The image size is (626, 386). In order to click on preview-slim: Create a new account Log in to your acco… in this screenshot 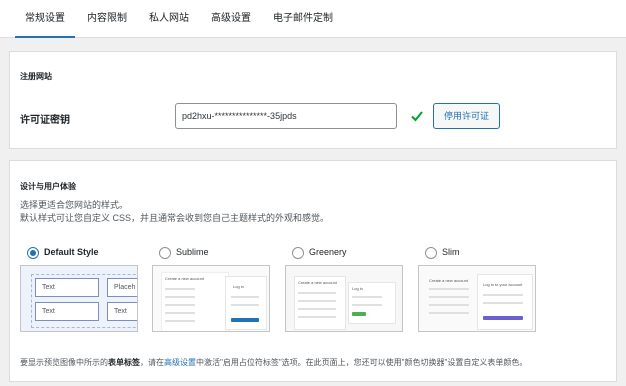, I will do `click(477, 298)`.